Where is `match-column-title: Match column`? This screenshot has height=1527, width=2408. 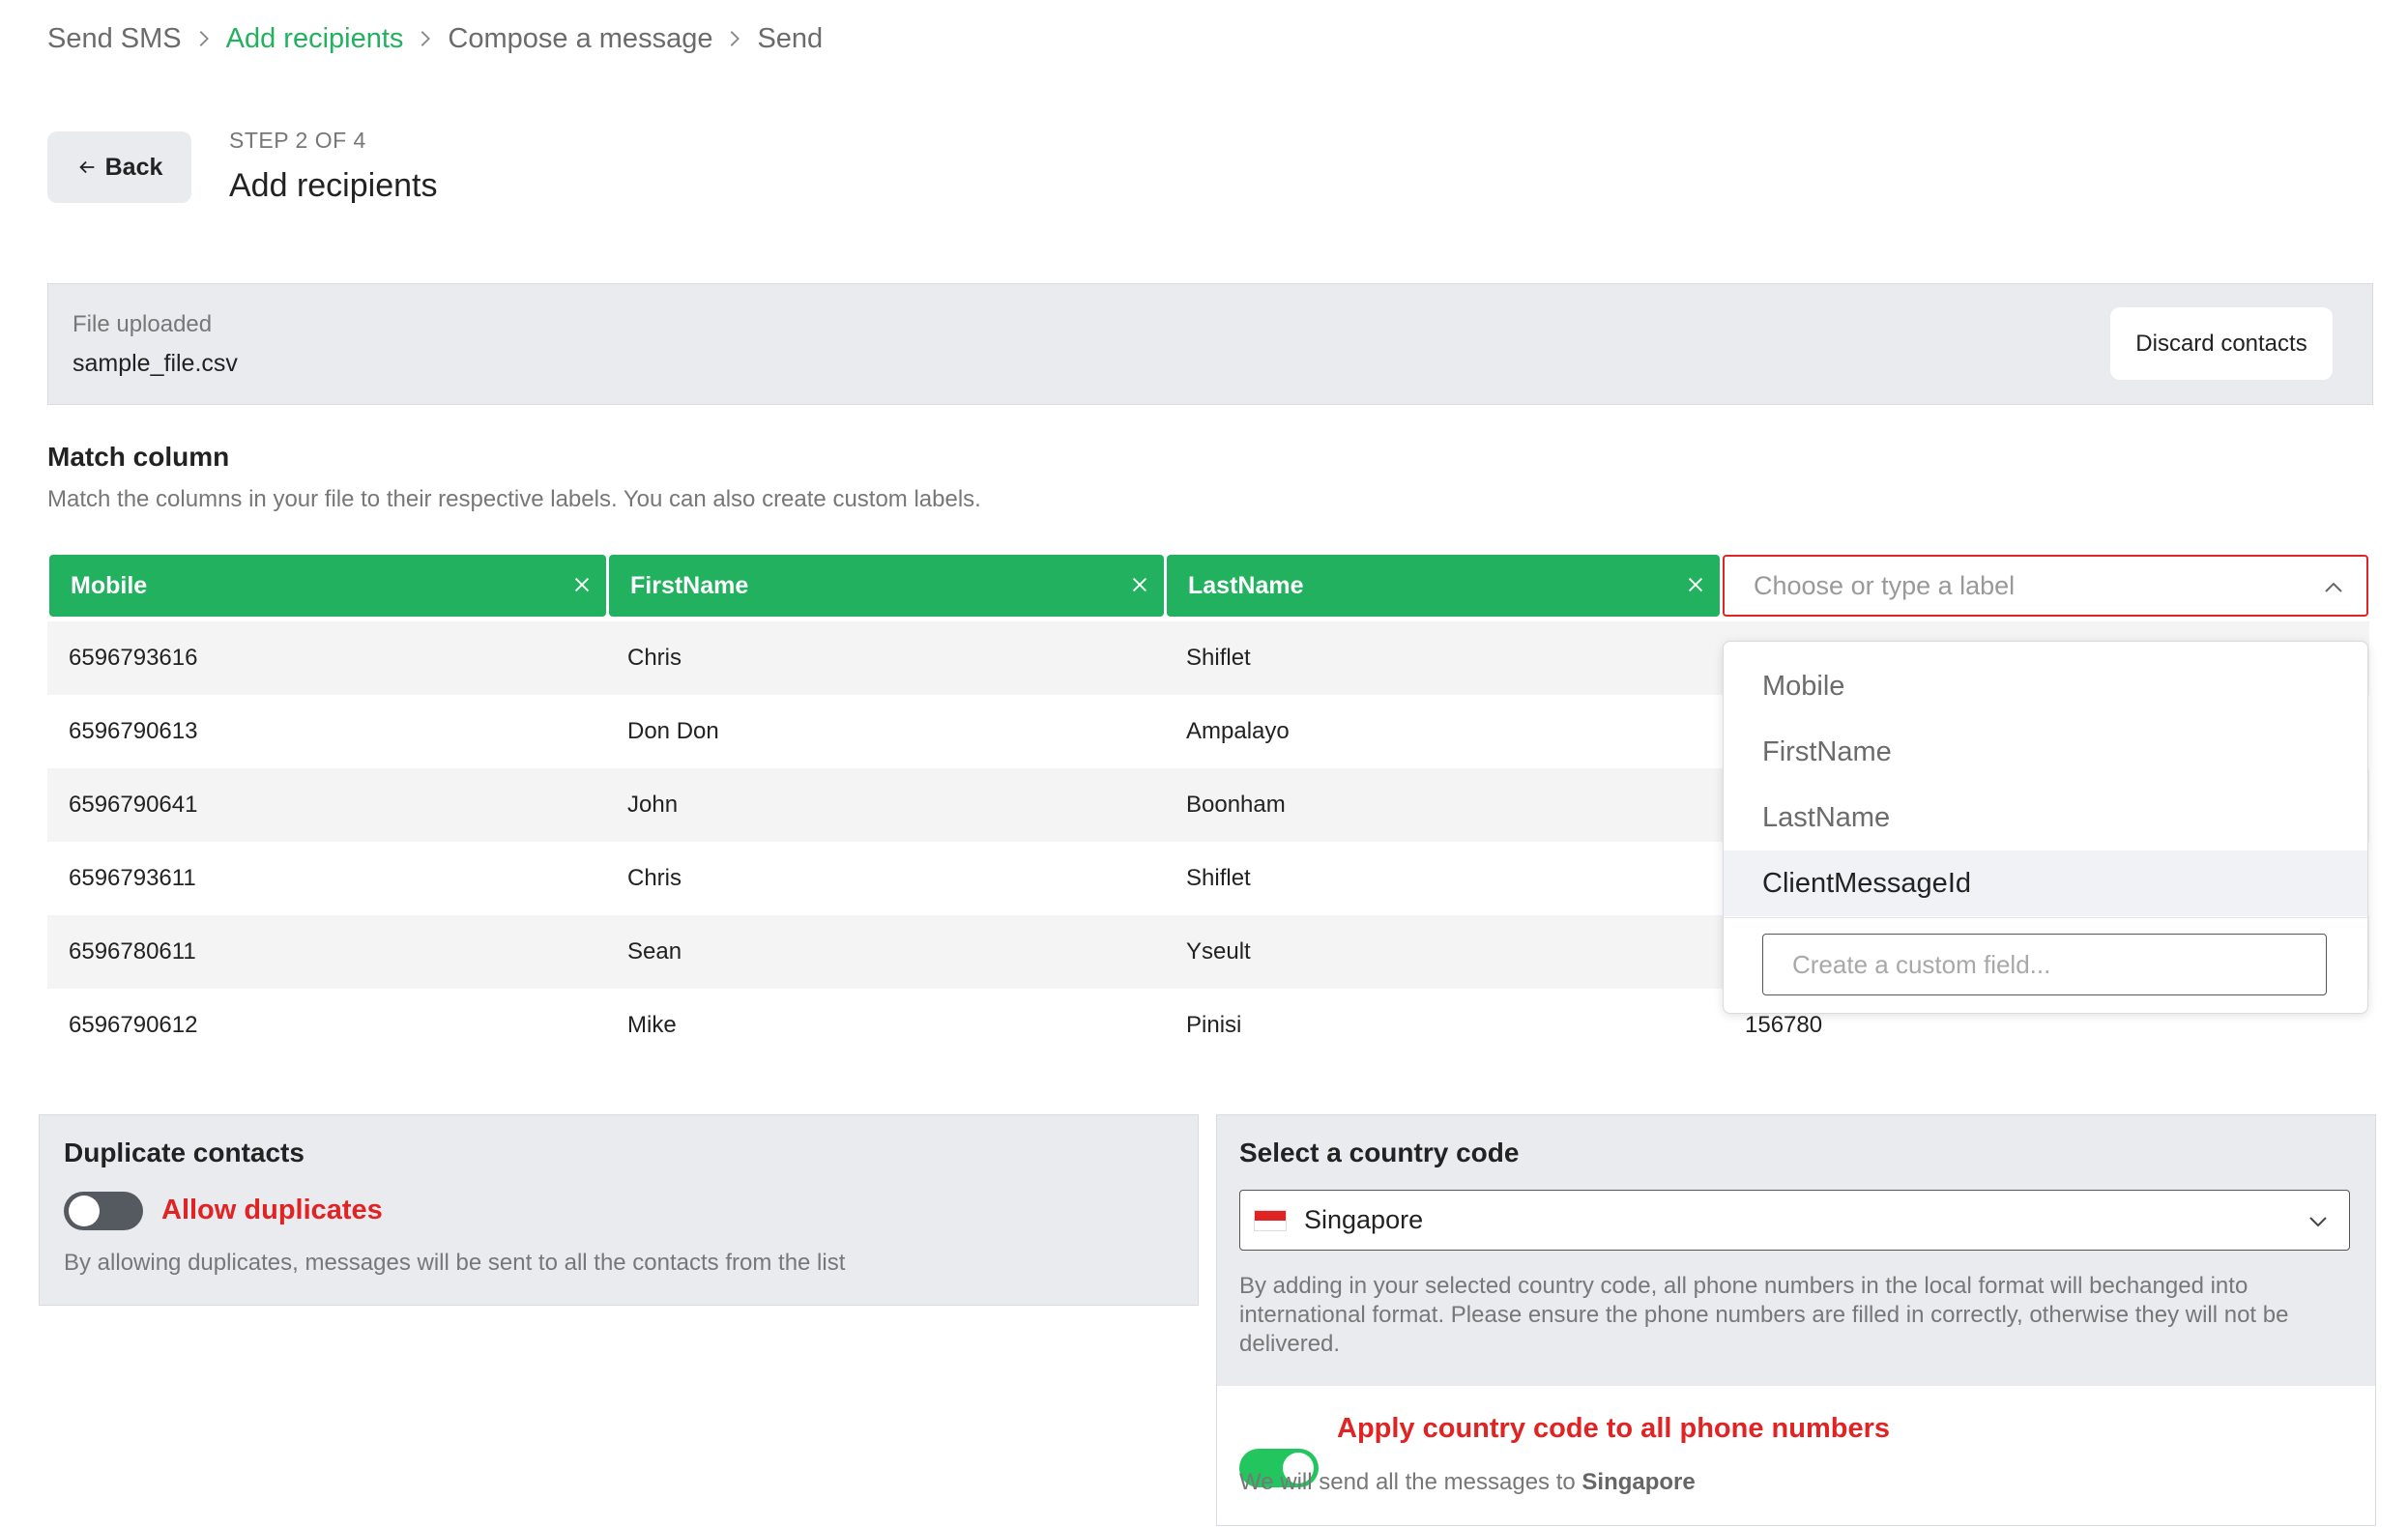 match-column-title: Match column is located at coordinates (138, 457).